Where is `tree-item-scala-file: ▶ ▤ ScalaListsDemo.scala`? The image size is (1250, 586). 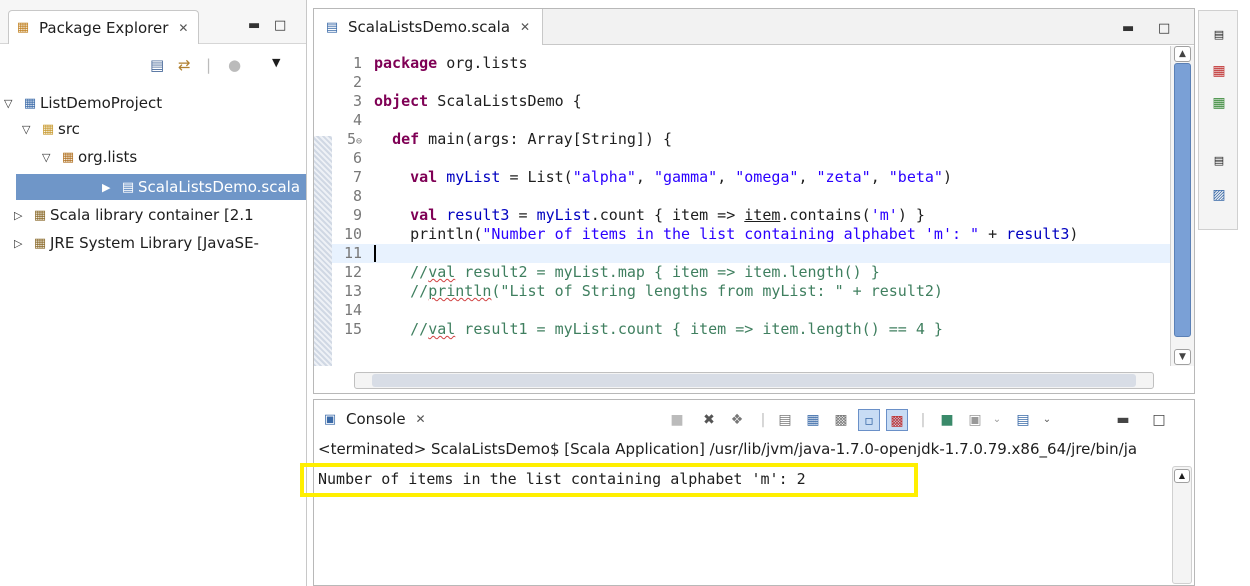
tree-item-scala-file: ▶ ▤ ScalaListsDemo.scala is located at coordinates (161, 187).